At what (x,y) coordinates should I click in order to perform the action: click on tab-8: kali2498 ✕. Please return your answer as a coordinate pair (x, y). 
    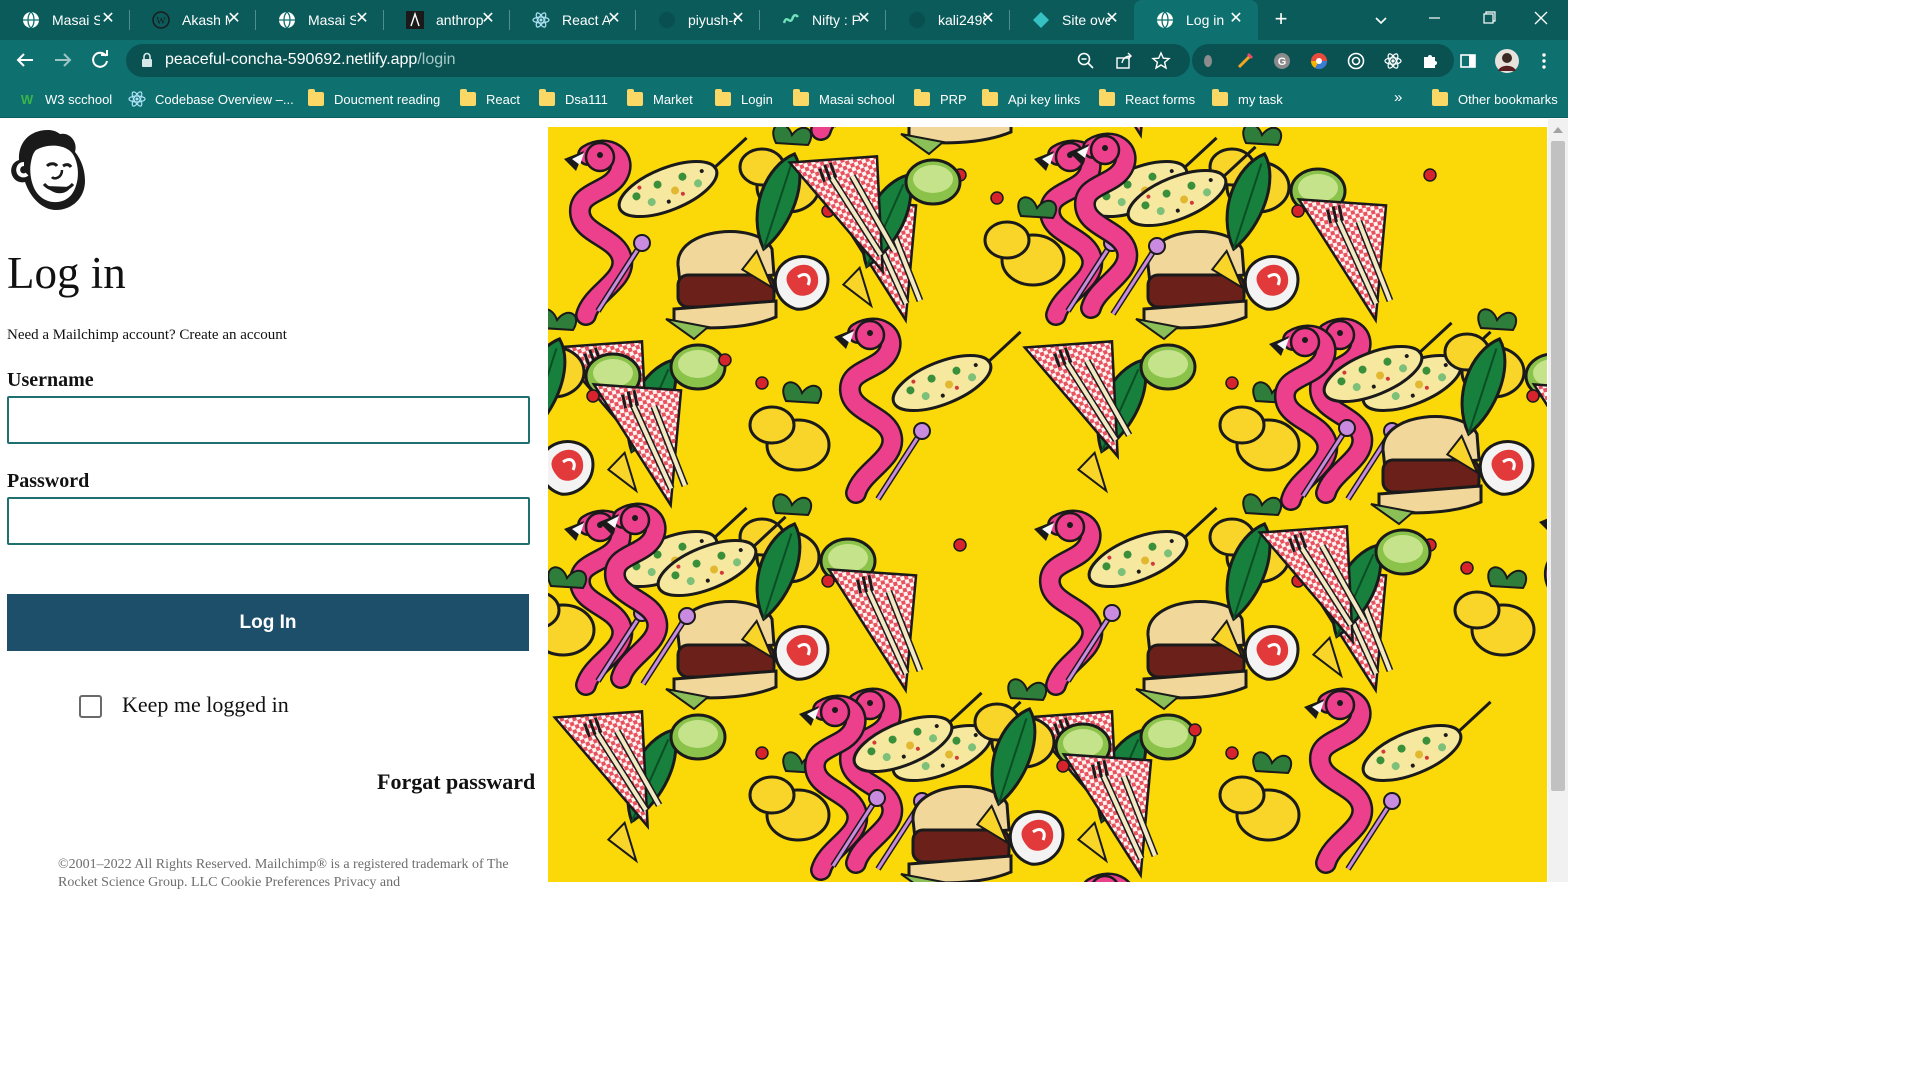
    Looking at the image, I should click on (948, 20).